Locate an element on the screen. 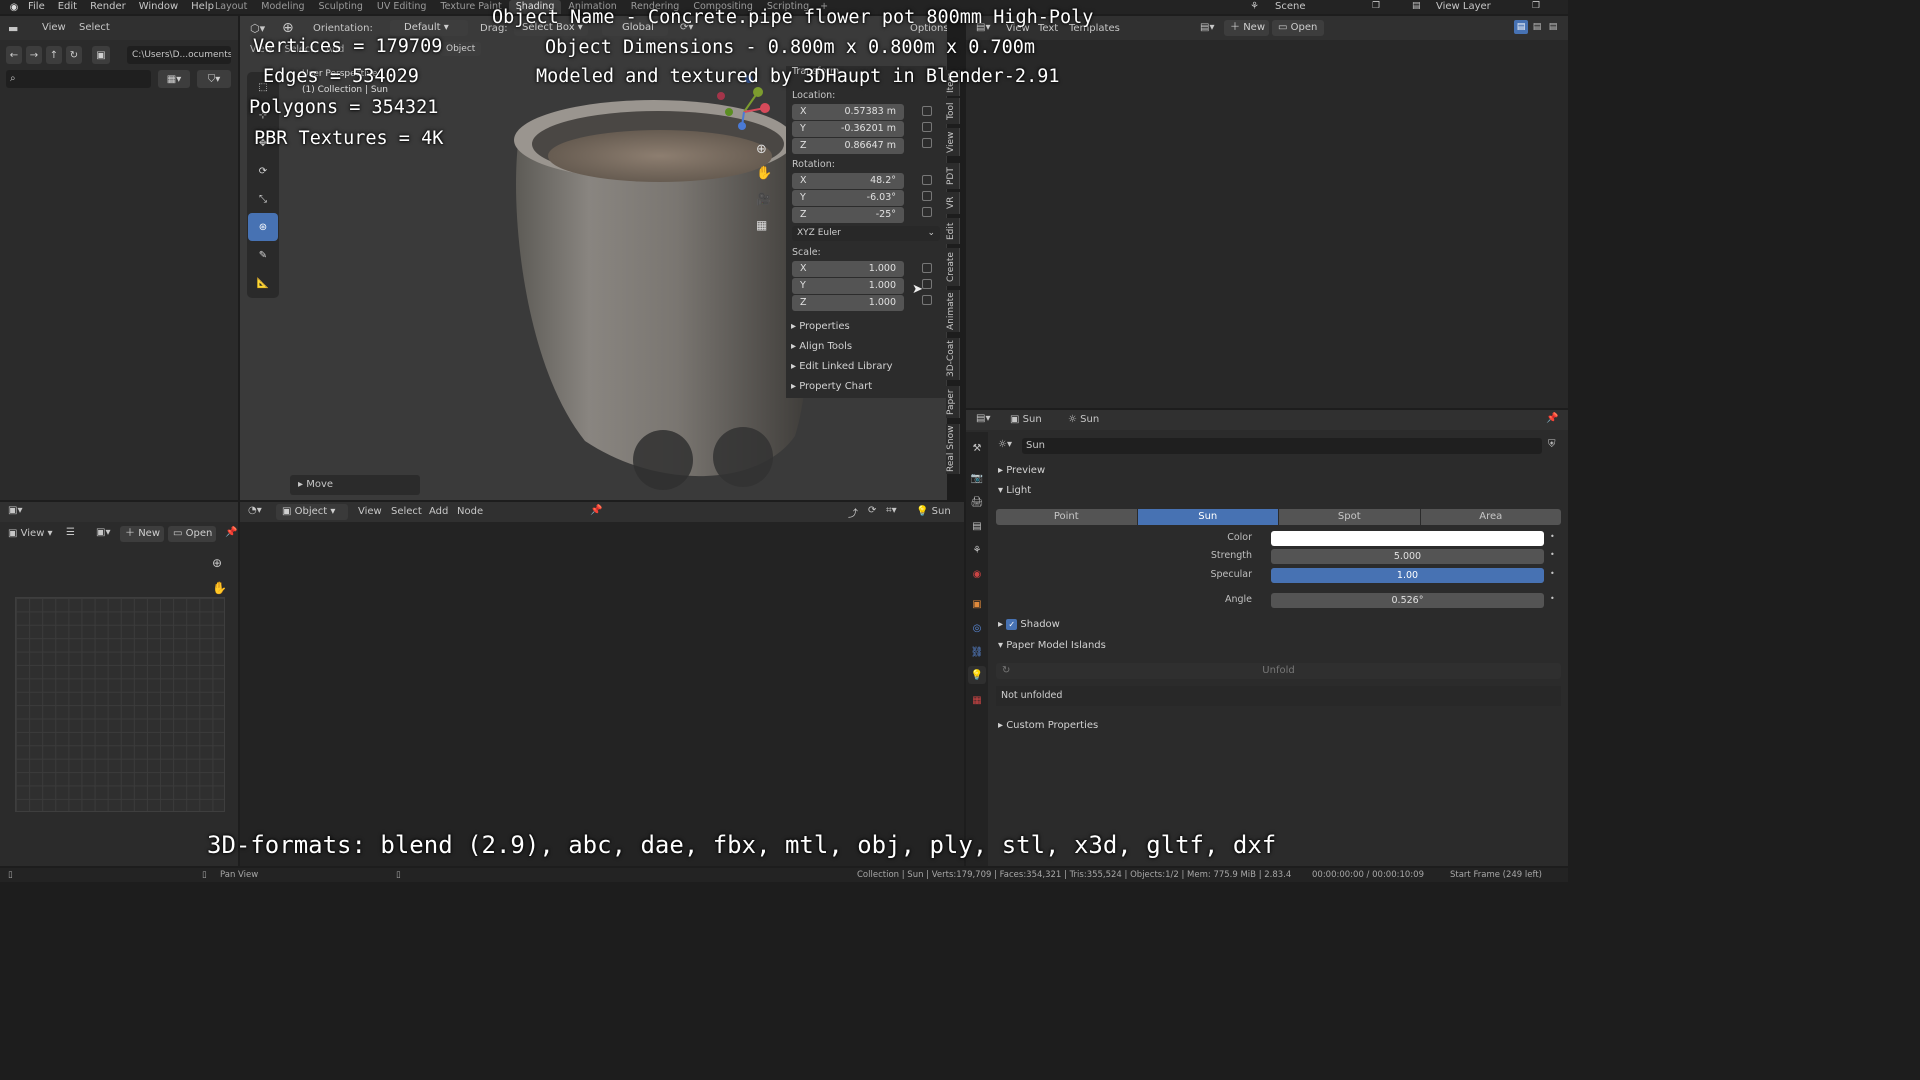 The width and height of the screenshot is (1920, 1080). tab-pdt: PDT is located at coordinates (953, 176).